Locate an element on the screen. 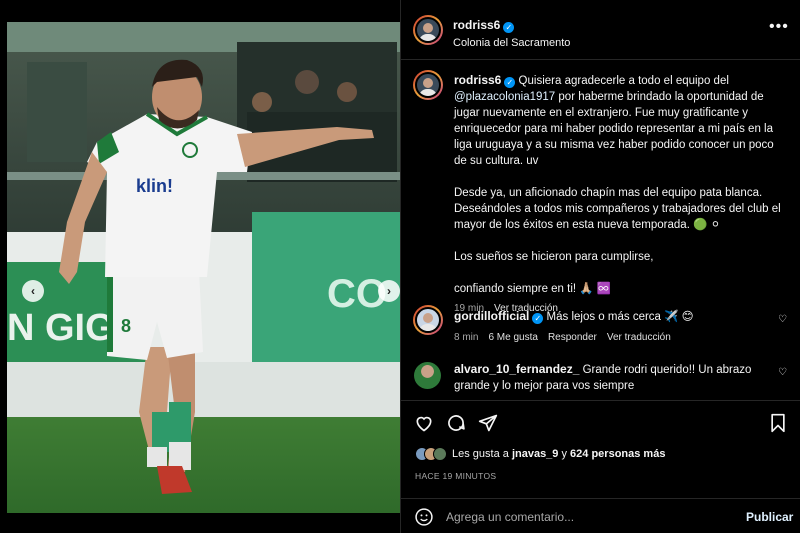  likes-summary: Les gusta a jnavas_9 y 624 personas más is located at coordinates (540, 454).